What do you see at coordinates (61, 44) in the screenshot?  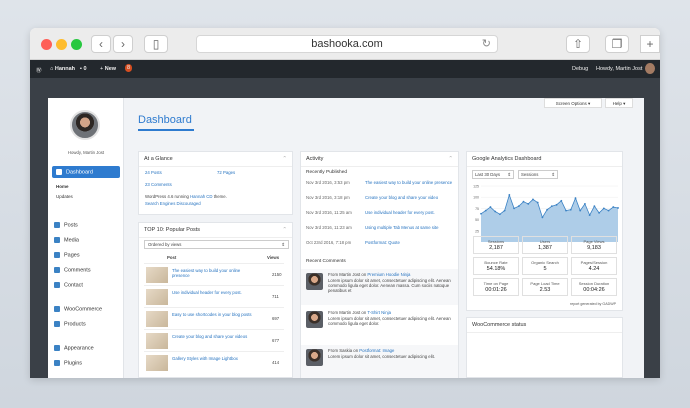 I see `minimize-dot` at bounding box center [61, 44].